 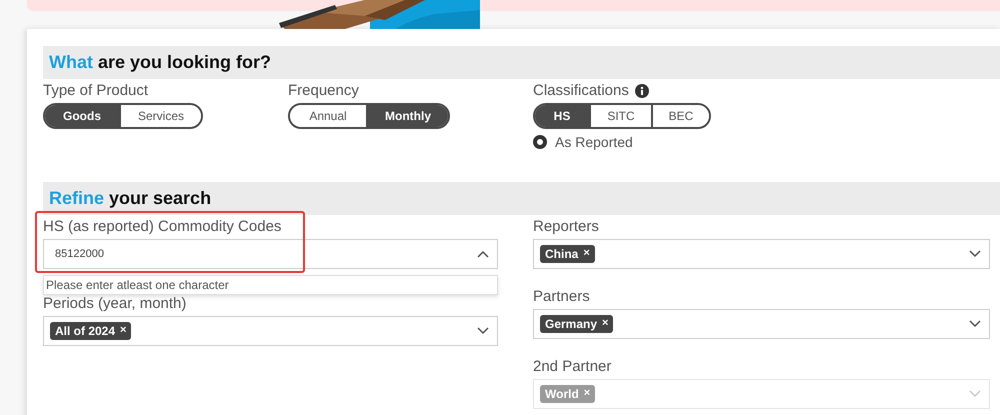 I want to click on toggle-option: HS, so click(x=562, y=116).